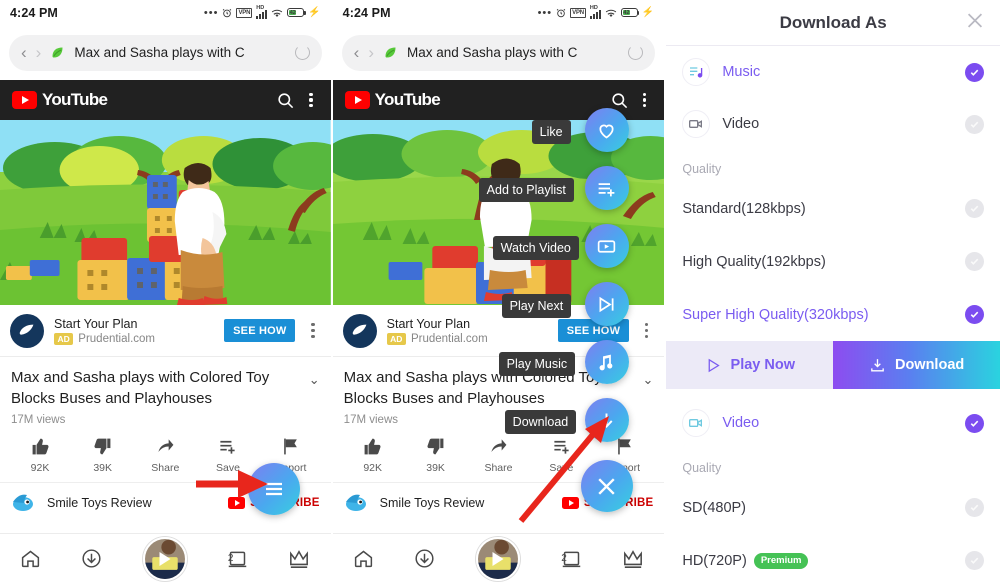 This screenshot has width=1000, height=583. Describe the element at coordinates (498, 52) in the screenshot. I see `url-pill-2: ‹ › Max and Sasha plays with C` at that location.